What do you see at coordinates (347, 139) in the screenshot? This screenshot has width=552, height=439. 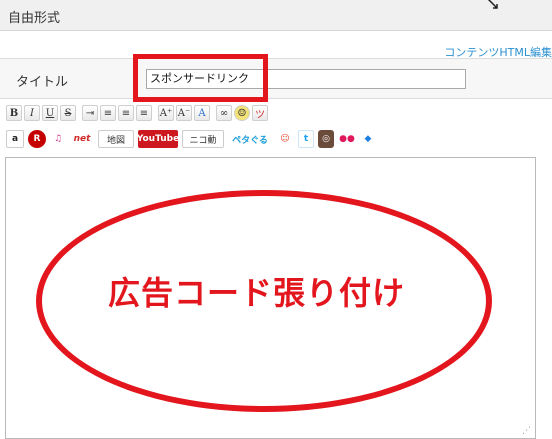 I see `flickr-button: ●●` at bounding box center [347, 139].